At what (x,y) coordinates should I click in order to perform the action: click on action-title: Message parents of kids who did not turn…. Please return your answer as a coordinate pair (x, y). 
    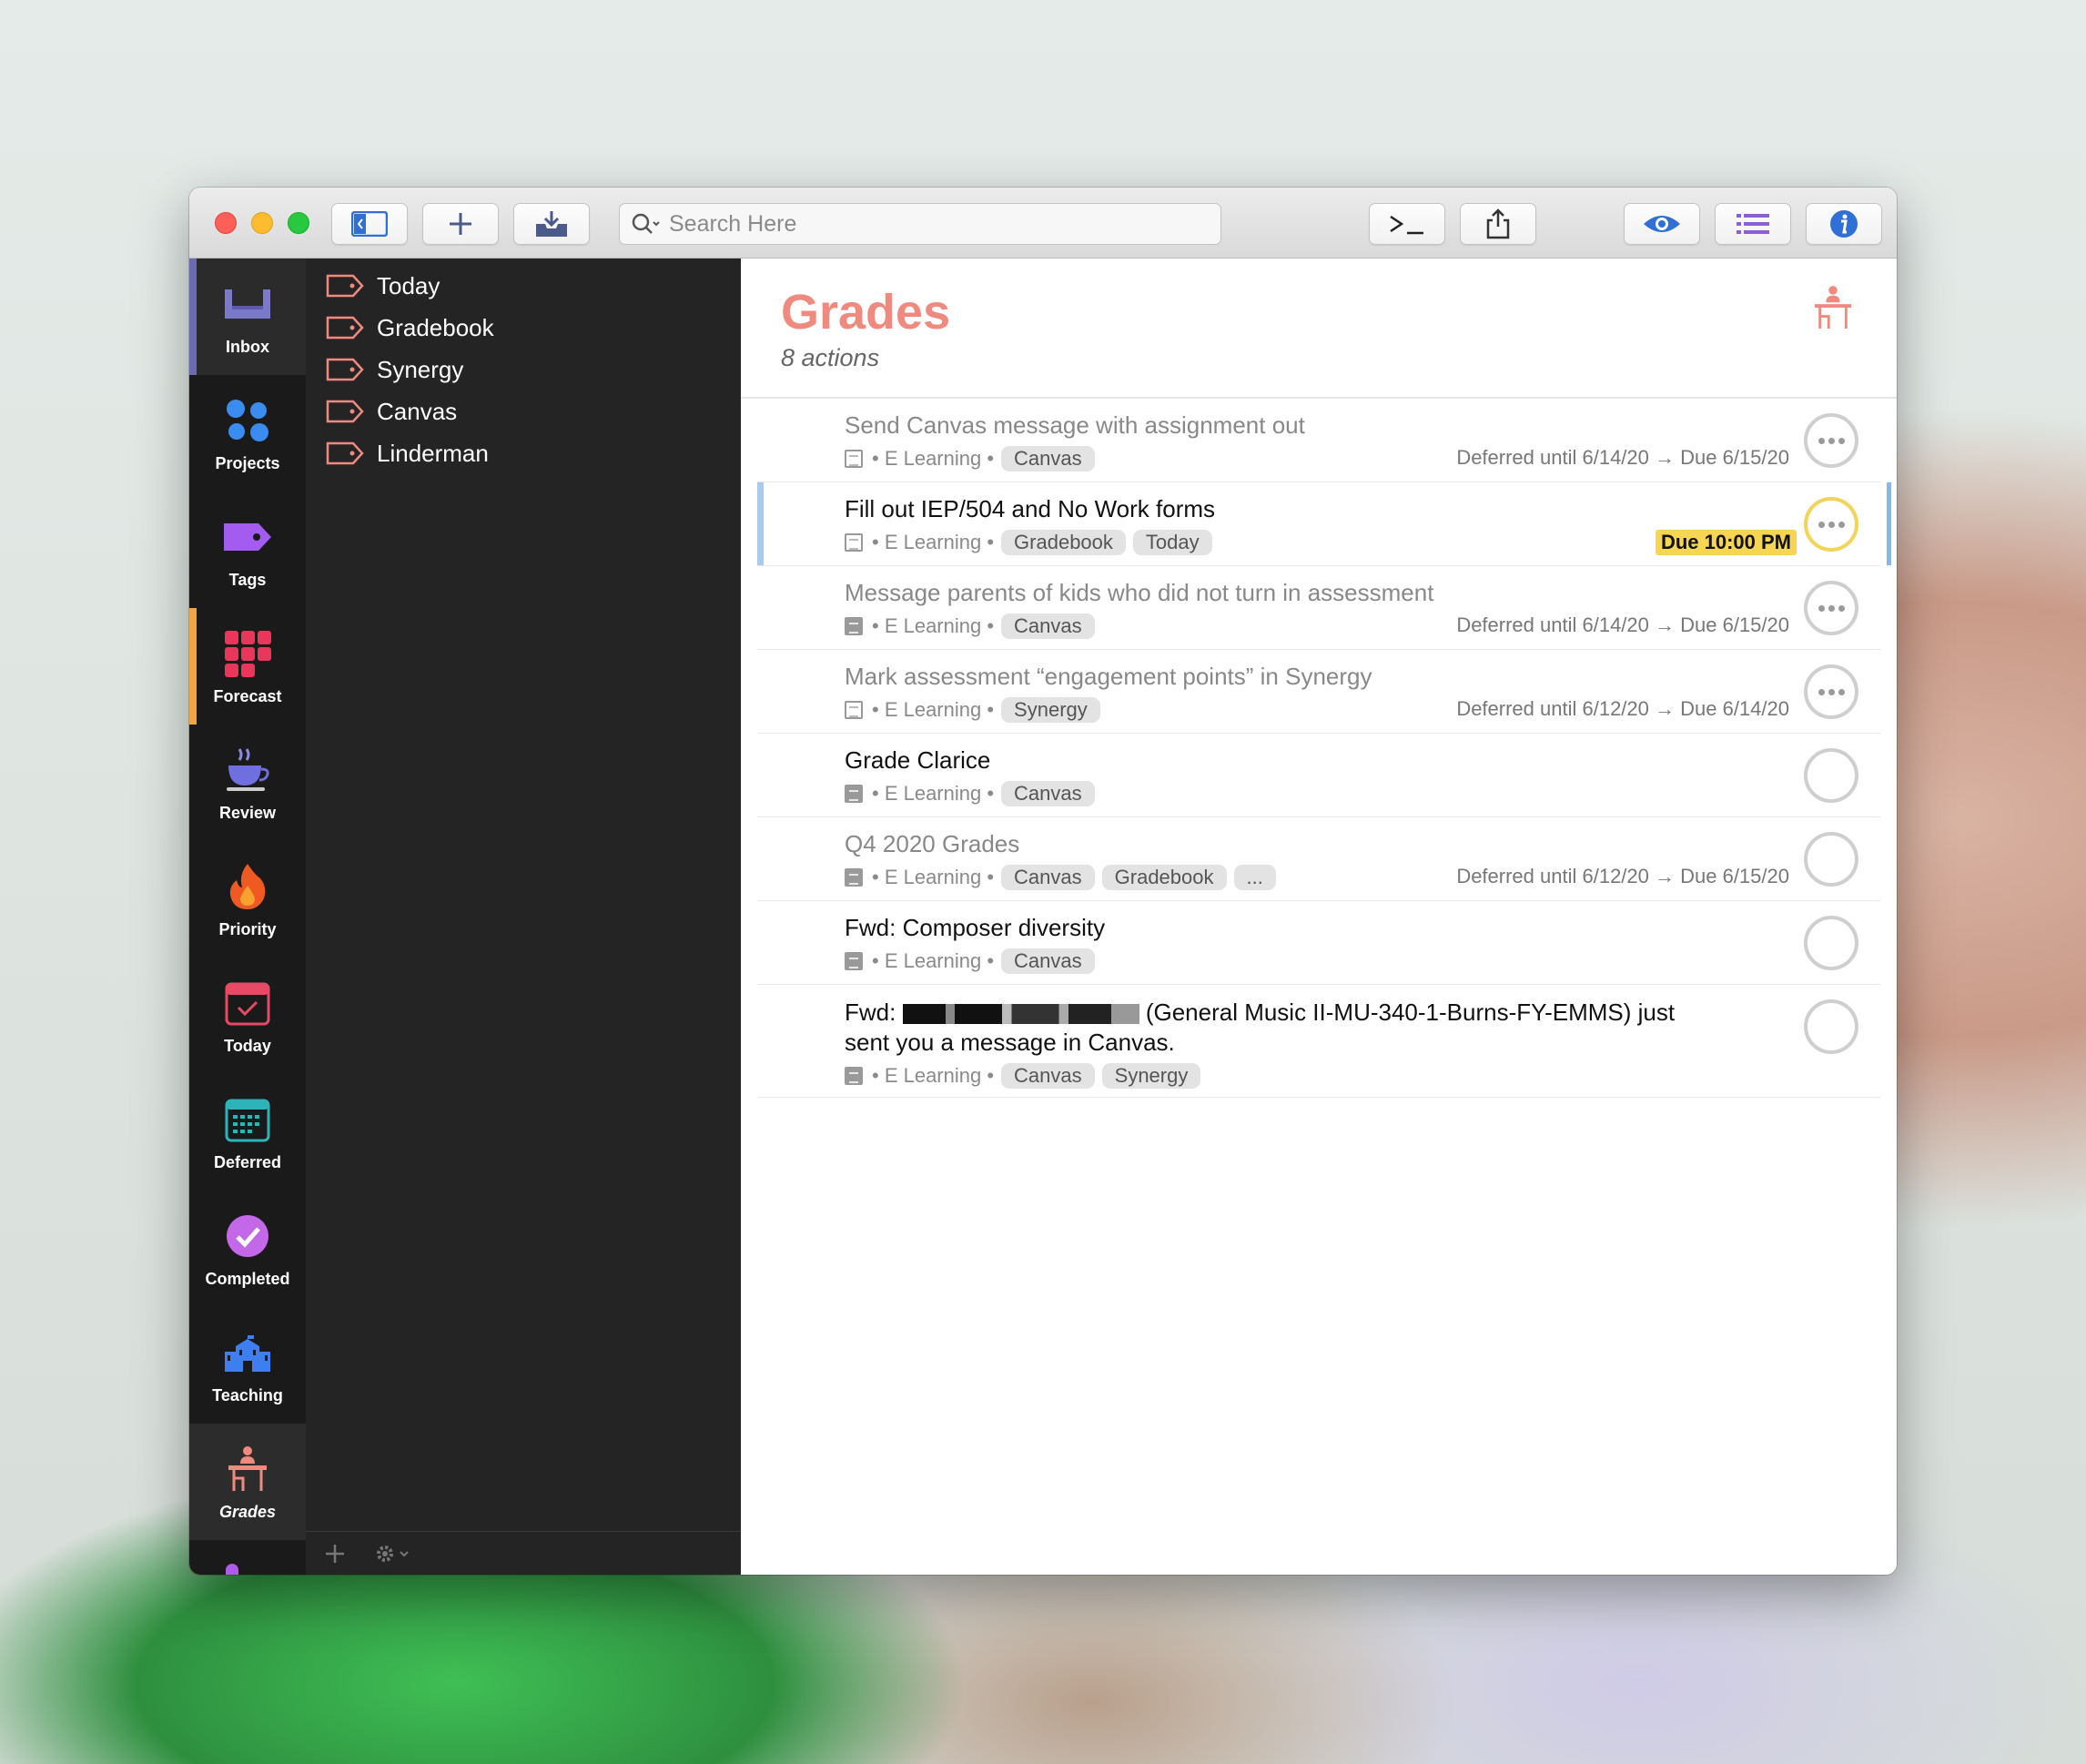
    Looking at the image, I should click on (1139, 593).